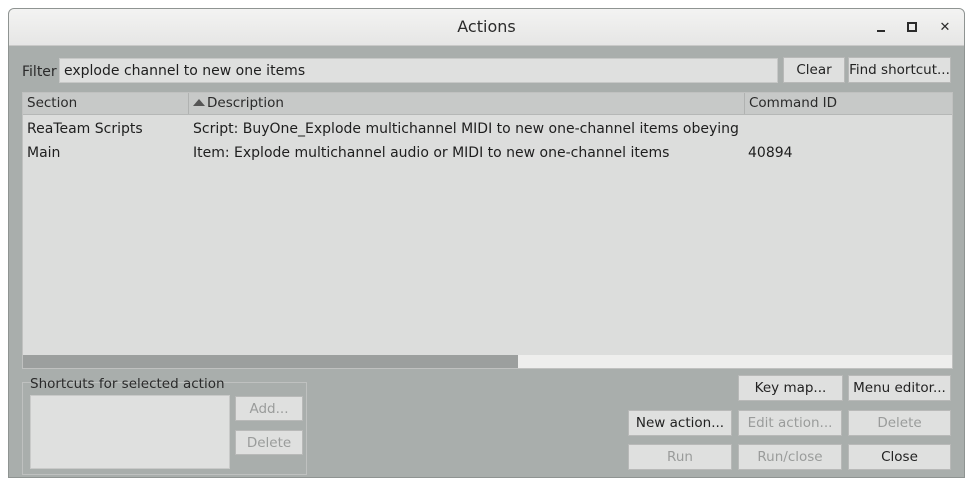 The image size is (973, 487). I want to click on minimize-button, so click(881, 27).